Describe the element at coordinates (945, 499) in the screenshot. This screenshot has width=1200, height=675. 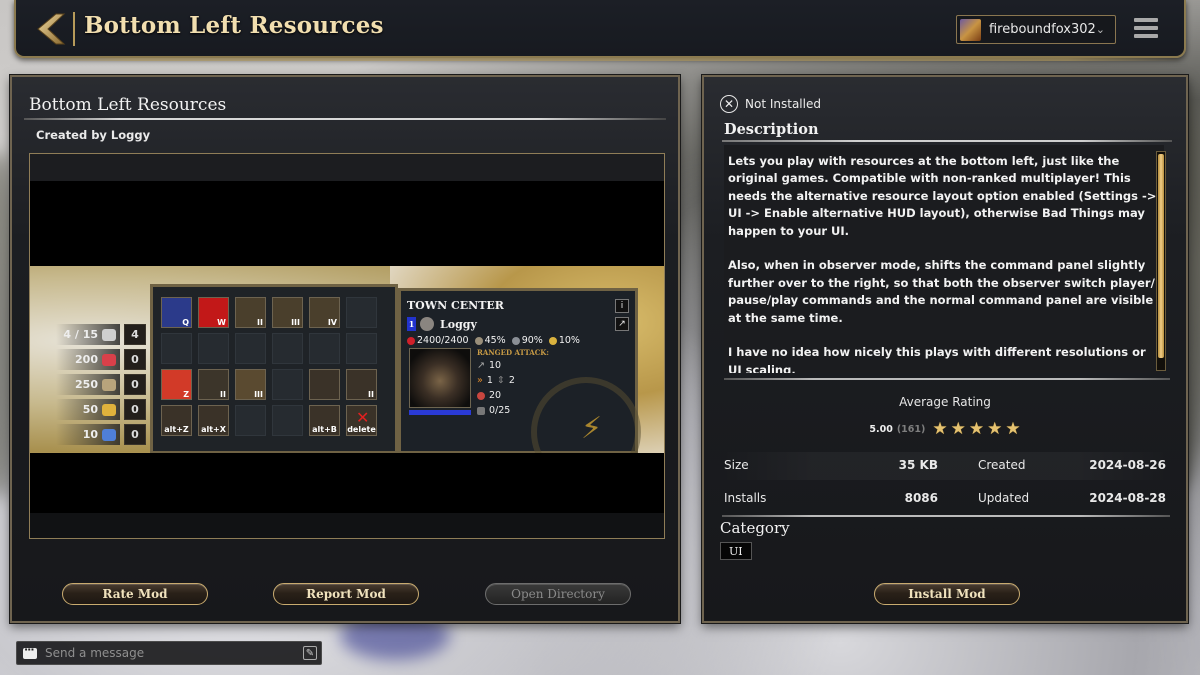
I see `stats-row-installs-updated: Installs 8086 Updated 2024-08-28` at that location.